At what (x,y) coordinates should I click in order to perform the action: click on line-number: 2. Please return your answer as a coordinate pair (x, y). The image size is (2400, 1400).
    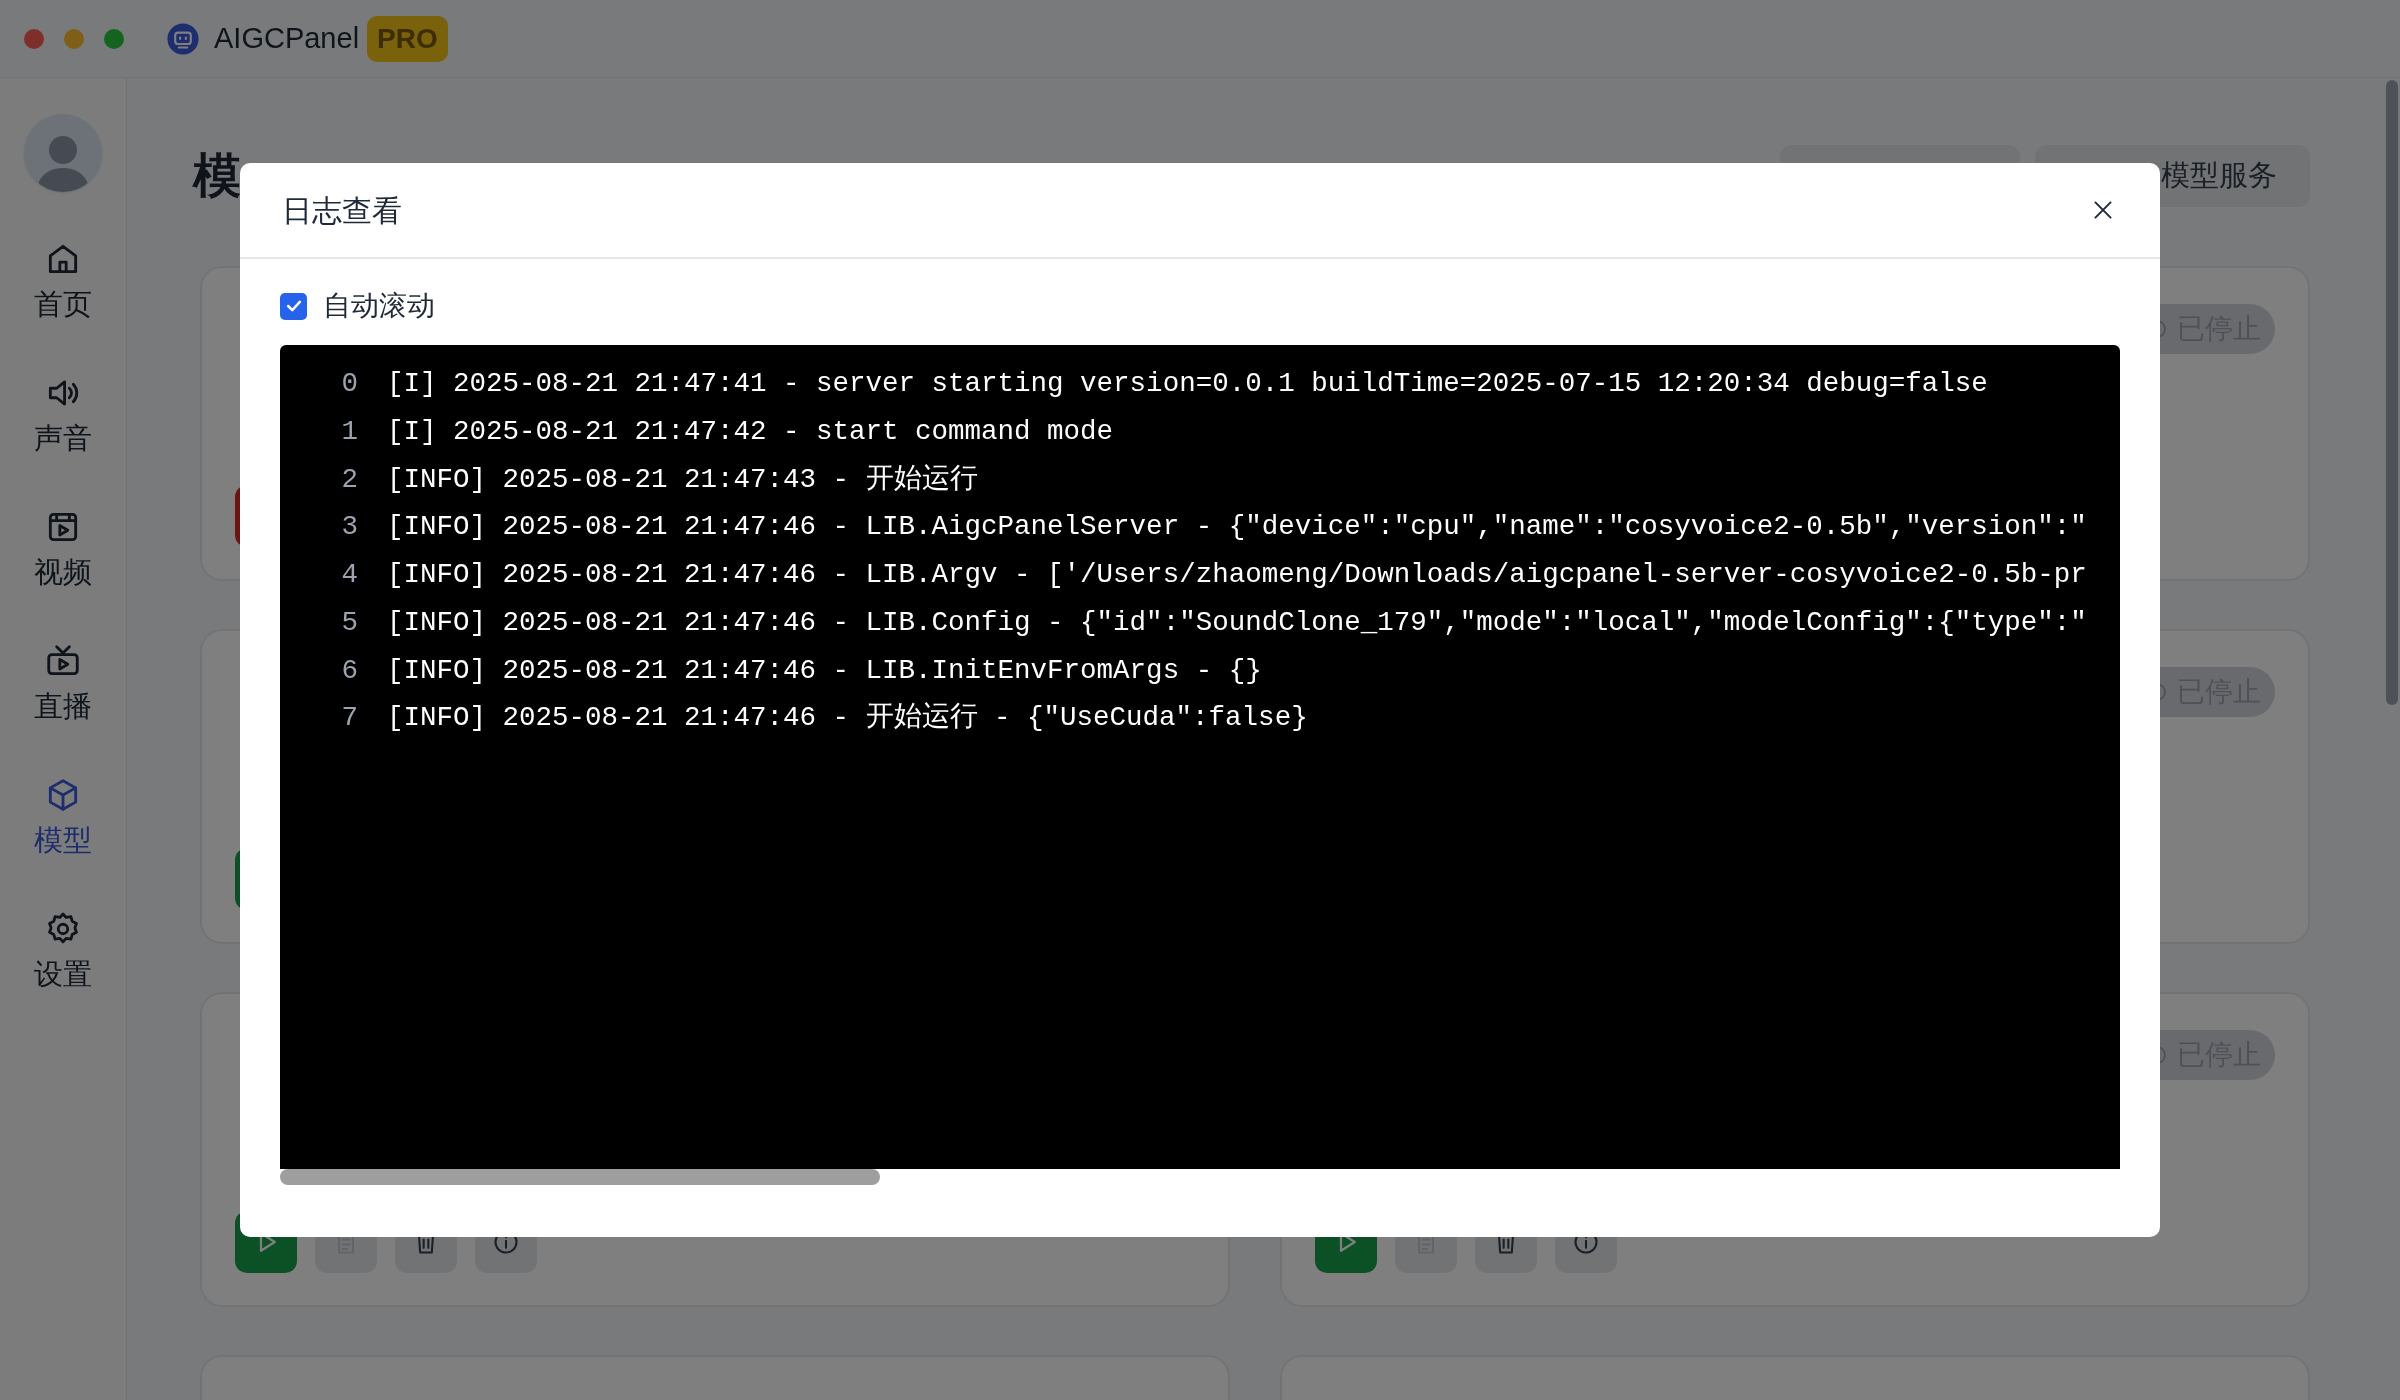
    Looking at the image, I should click on (349, 479).